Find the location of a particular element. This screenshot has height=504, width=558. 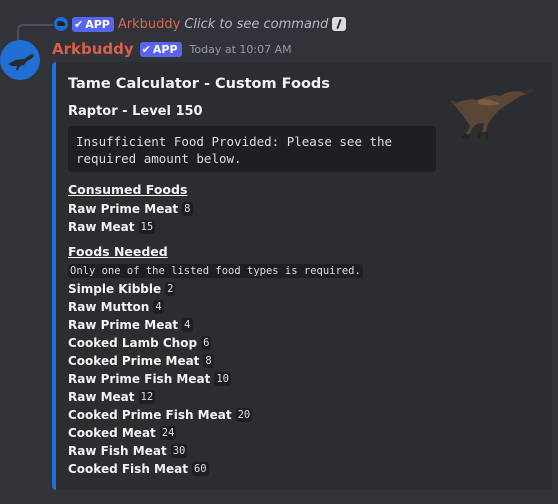

reply-bar: ✔ APP Arkbuddy Click to see command is located at coordinates (200, 24).